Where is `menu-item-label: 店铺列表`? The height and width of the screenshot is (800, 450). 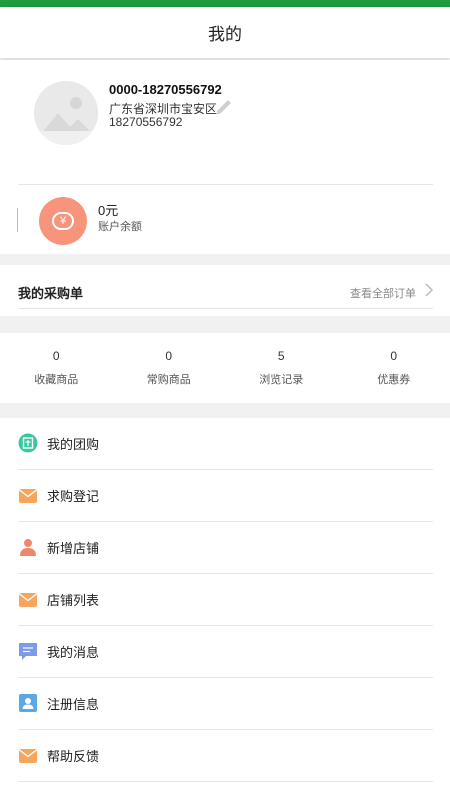
menu-item-label: 店铺列表 is located at coordinates (73, 600).